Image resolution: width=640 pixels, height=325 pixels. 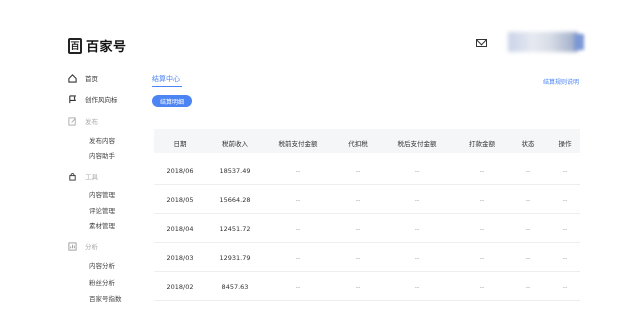 I want to click on col-header-pretax-income: 税前收入, so click(x=235, y=144).